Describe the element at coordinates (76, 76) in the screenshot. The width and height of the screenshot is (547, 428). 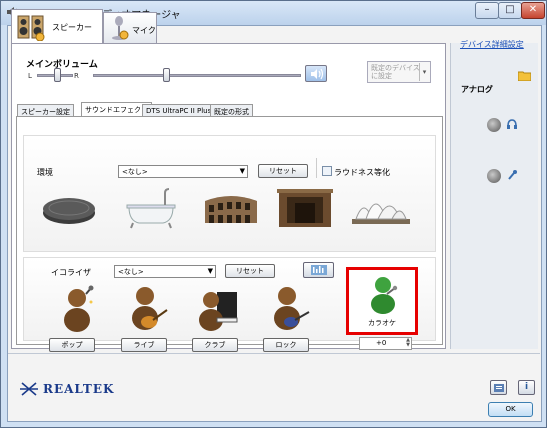
I see `balance-right-label: R` at that location.